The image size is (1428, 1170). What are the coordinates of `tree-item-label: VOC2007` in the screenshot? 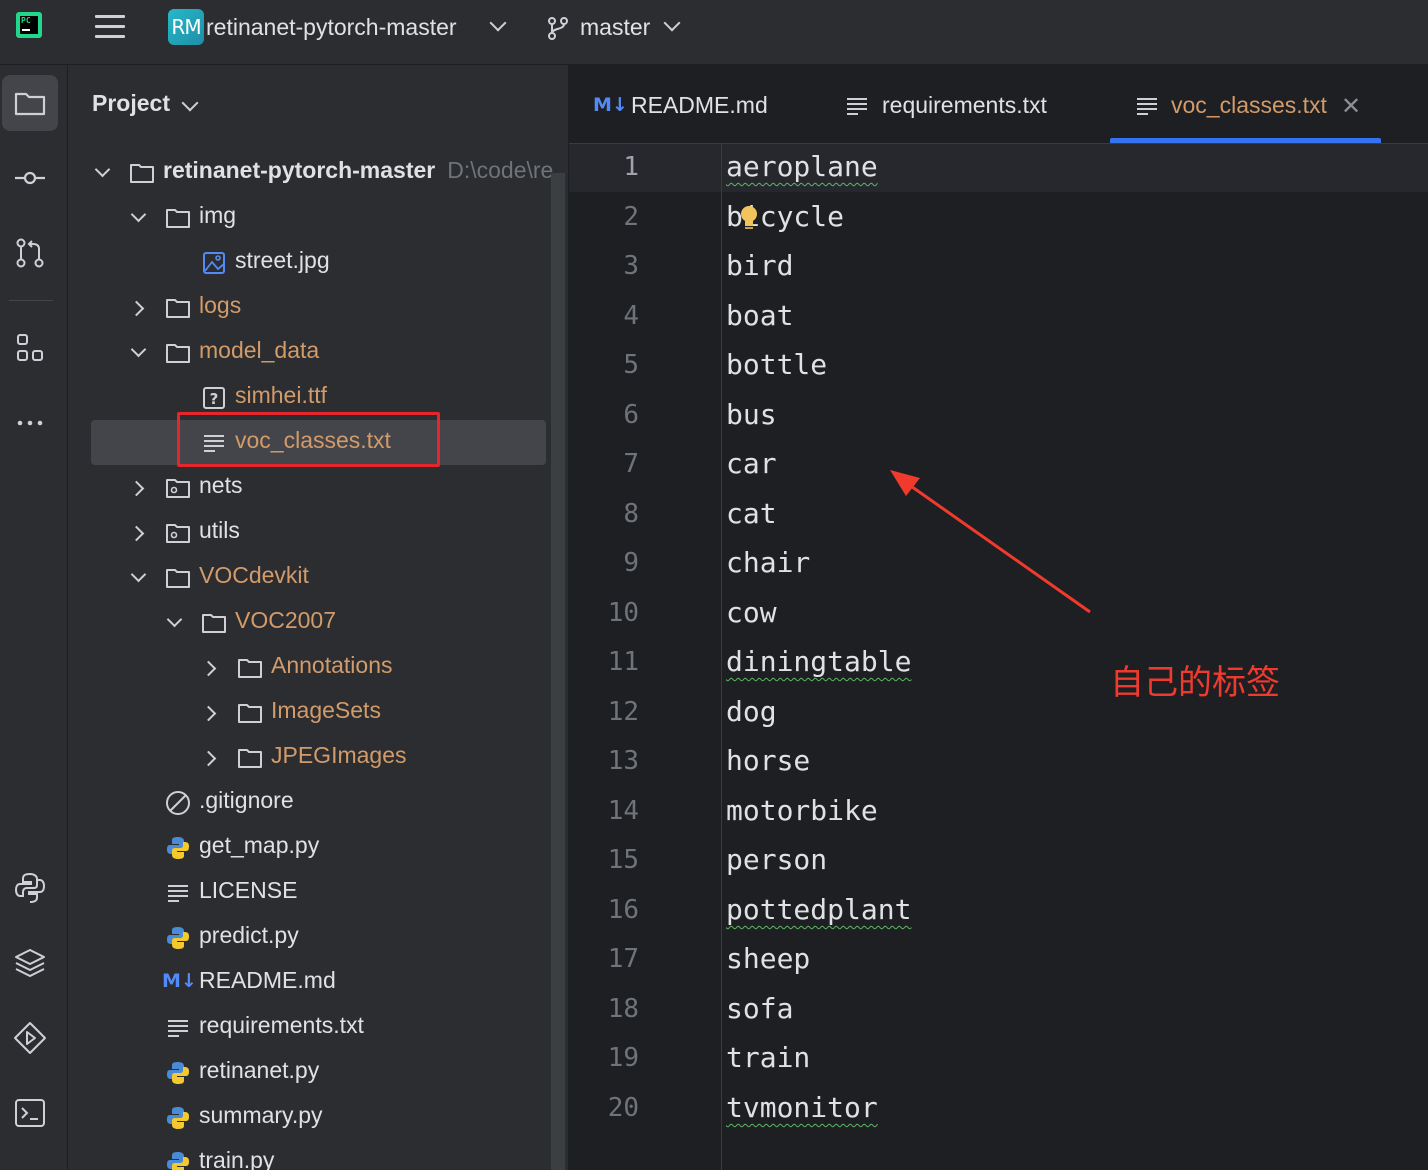 It's located at (286, 620).